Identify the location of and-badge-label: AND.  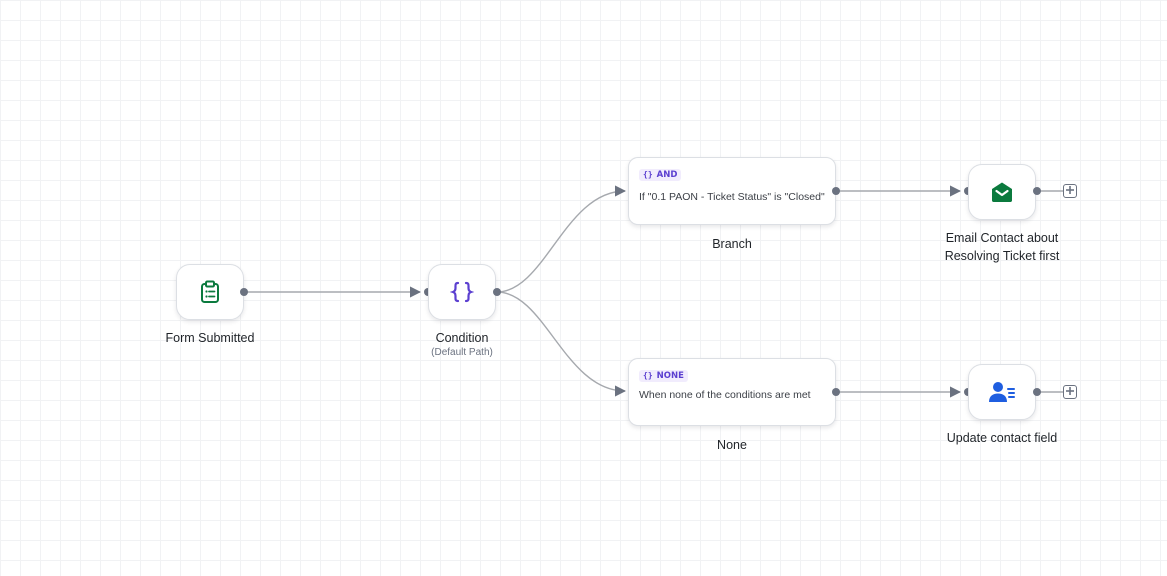
(667, 174).